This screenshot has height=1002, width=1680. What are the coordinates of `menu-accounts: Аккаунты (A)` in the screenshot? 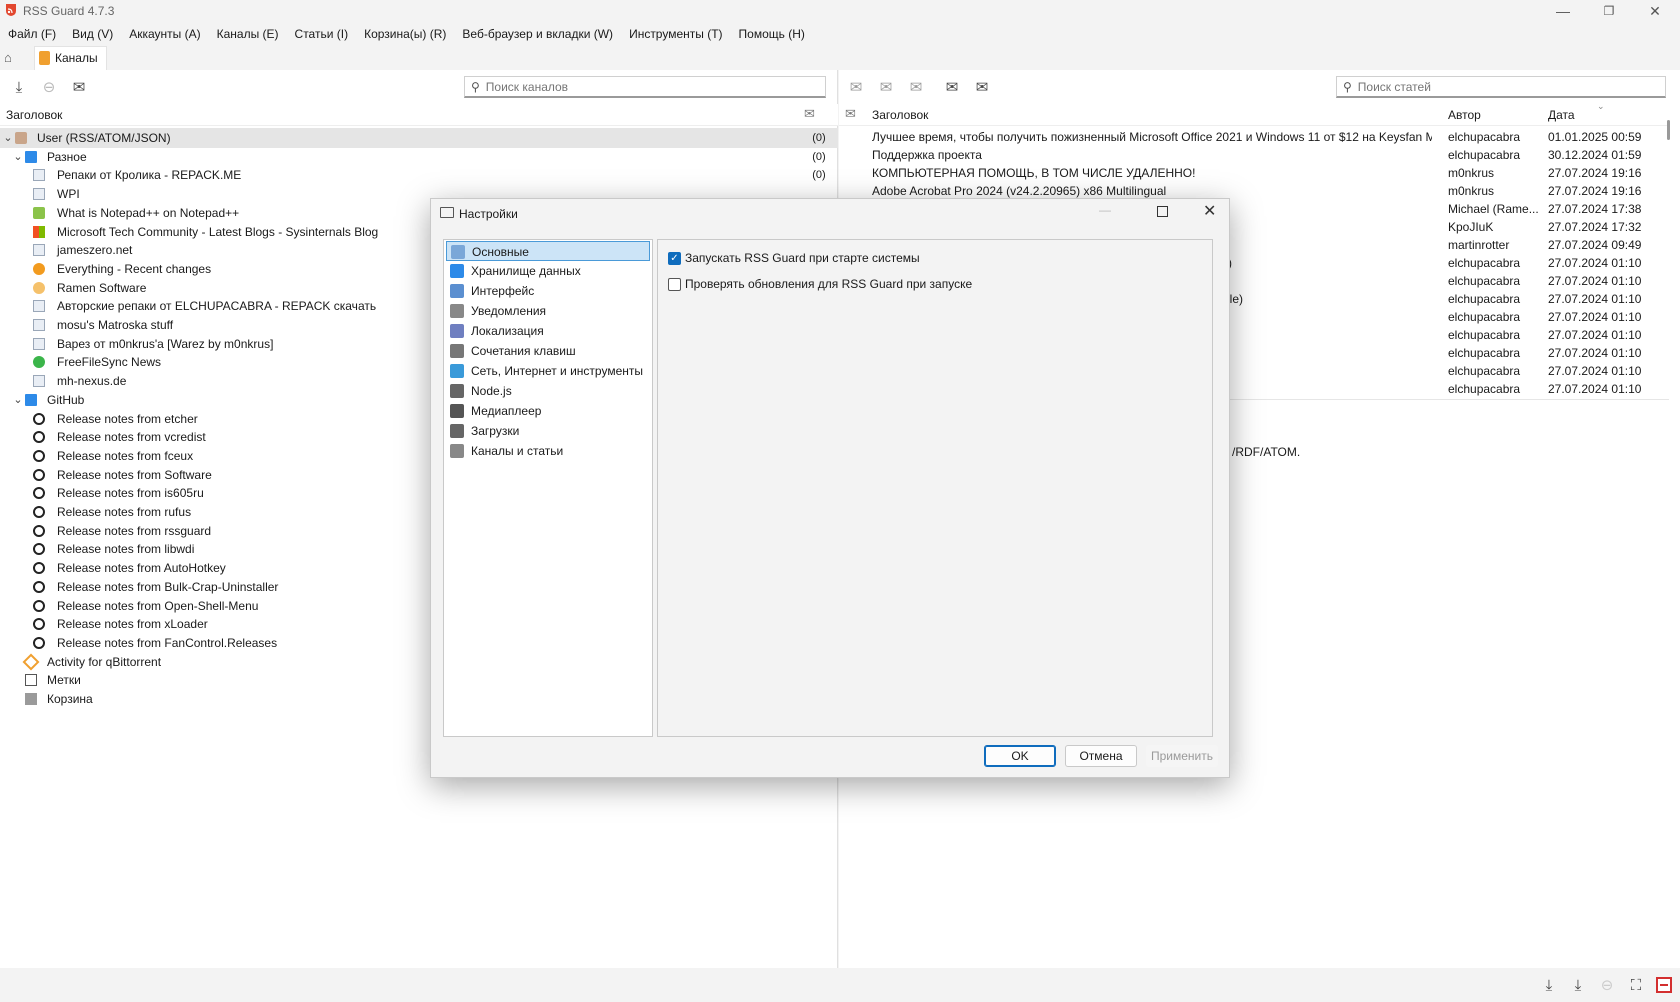 It's located at (164, 35).